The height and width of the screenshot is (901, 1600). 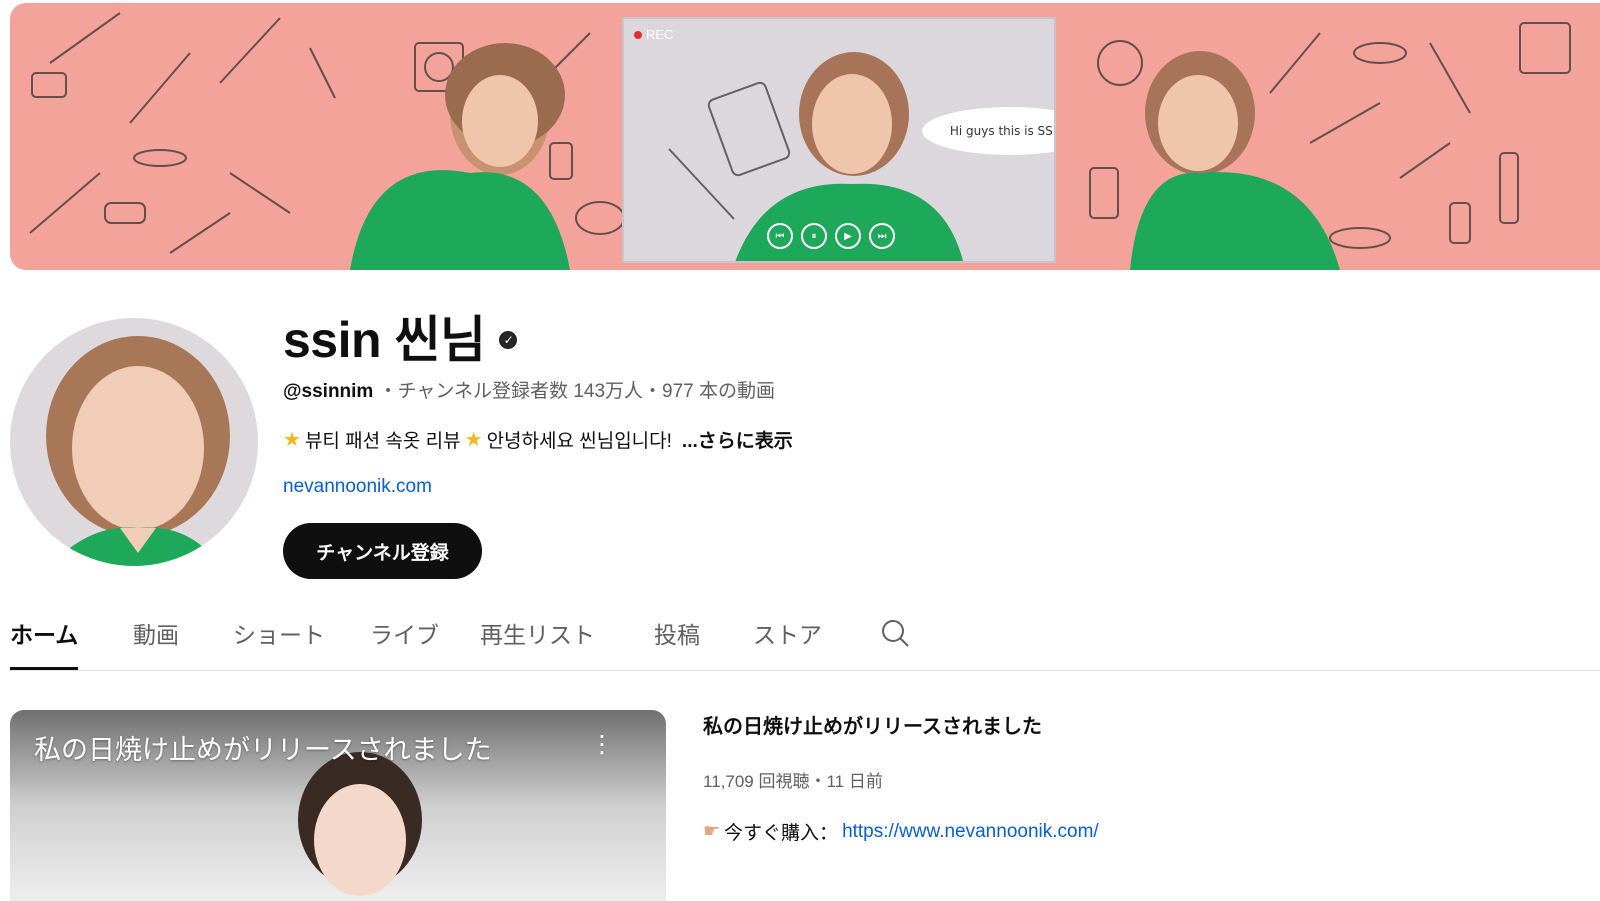 I want to click on featured-video-thumbnail: 私の日焼け止めがリリースされました ⋮, so click(x=338, y=805).